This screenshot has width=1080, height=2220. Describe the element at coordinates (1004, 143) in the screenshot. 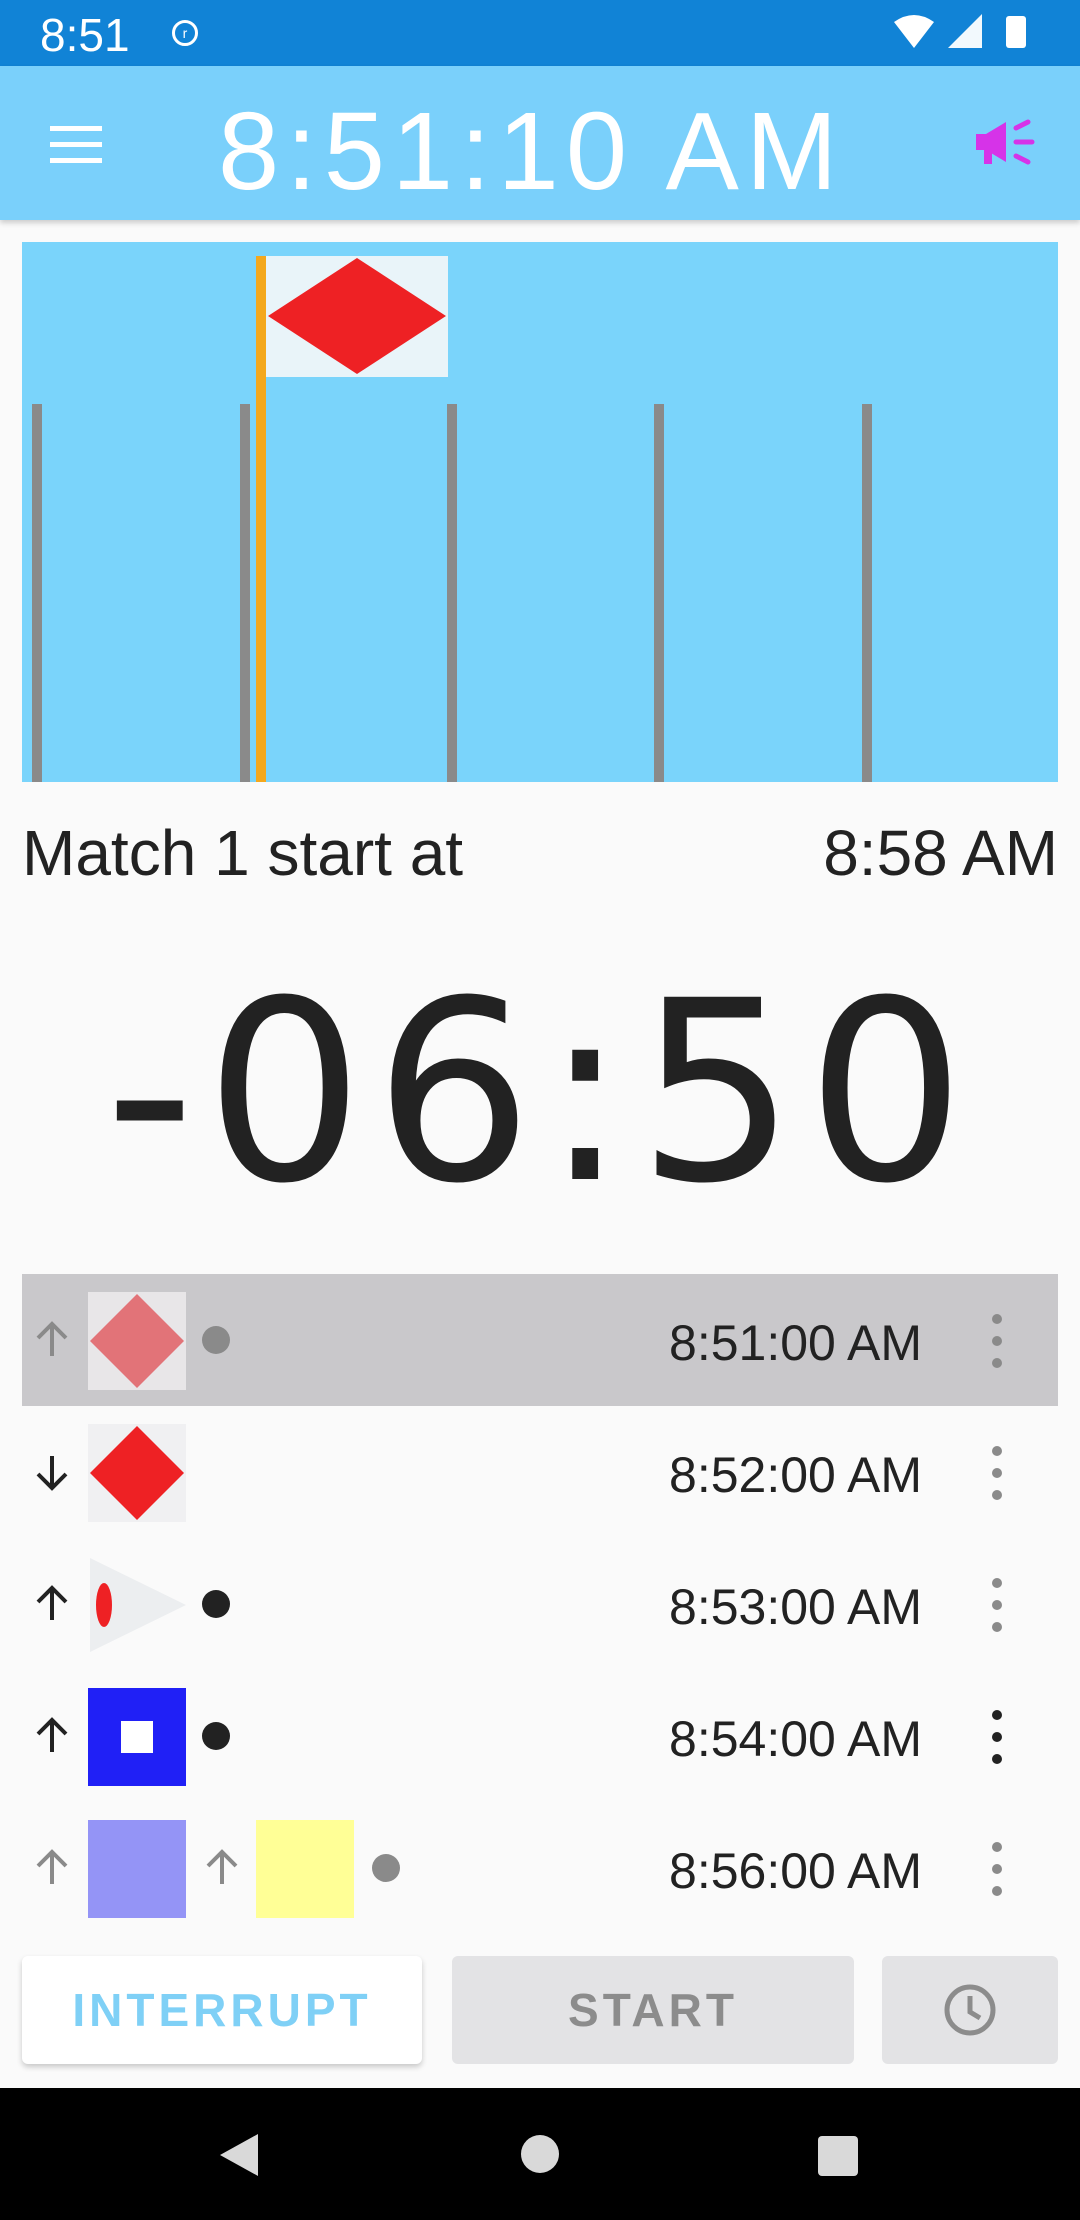

I see `horn-icon` at that location.